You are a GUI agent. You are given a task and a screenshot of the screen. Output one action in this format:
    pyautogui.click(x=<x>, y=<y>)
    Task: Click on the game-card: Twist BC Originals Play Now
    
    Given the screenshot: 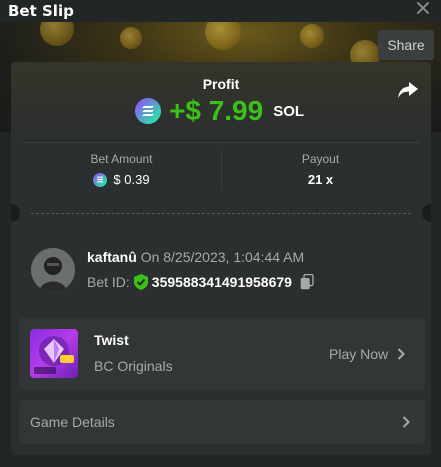 What is the action you would take?
    pyautogui.click(x=222, y=354)
    